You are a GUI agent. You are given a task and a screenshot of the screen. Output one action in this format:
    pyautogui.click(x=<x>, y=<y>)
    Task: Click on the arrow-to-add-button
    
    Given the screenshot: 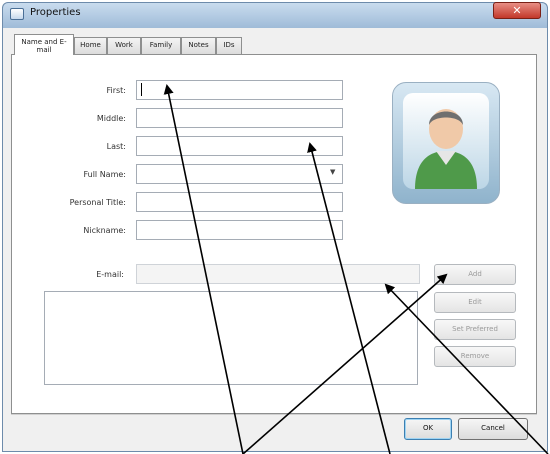 What is the action you would take?
    pyautogui.click(x=345, y=363)
    